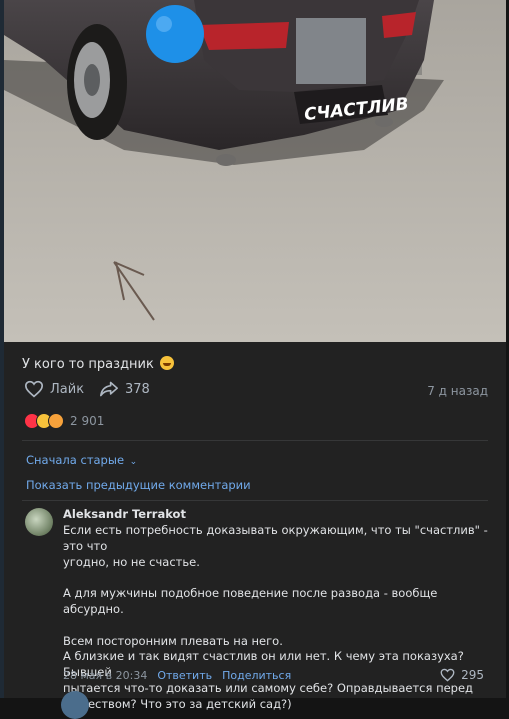  I want to click on like-label: Лайк, so click(67, 389).